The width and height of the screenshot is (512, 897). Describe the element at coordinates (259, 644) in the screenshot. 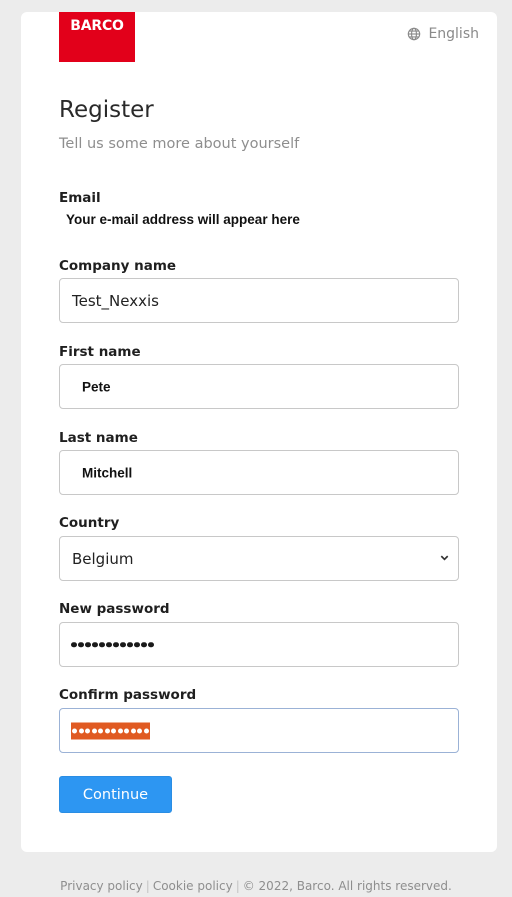

I see `new-password-field` at that location.